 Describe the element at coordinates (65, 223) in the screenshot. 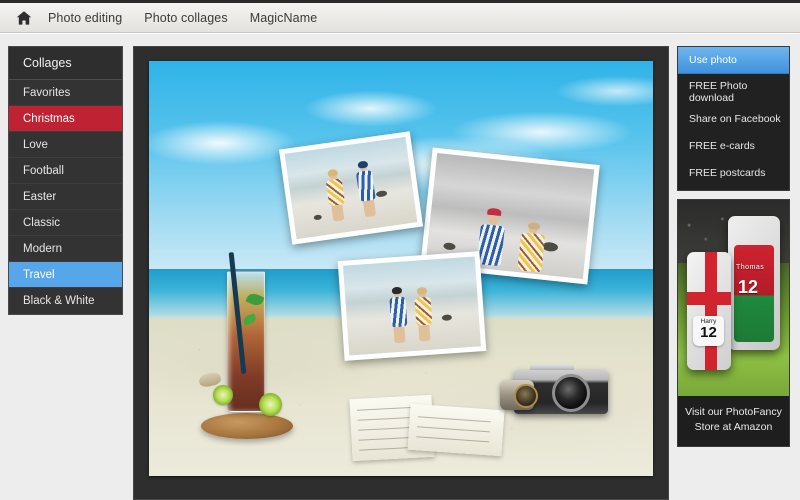

I see `sidebar-item-classic: Classic` at that location.